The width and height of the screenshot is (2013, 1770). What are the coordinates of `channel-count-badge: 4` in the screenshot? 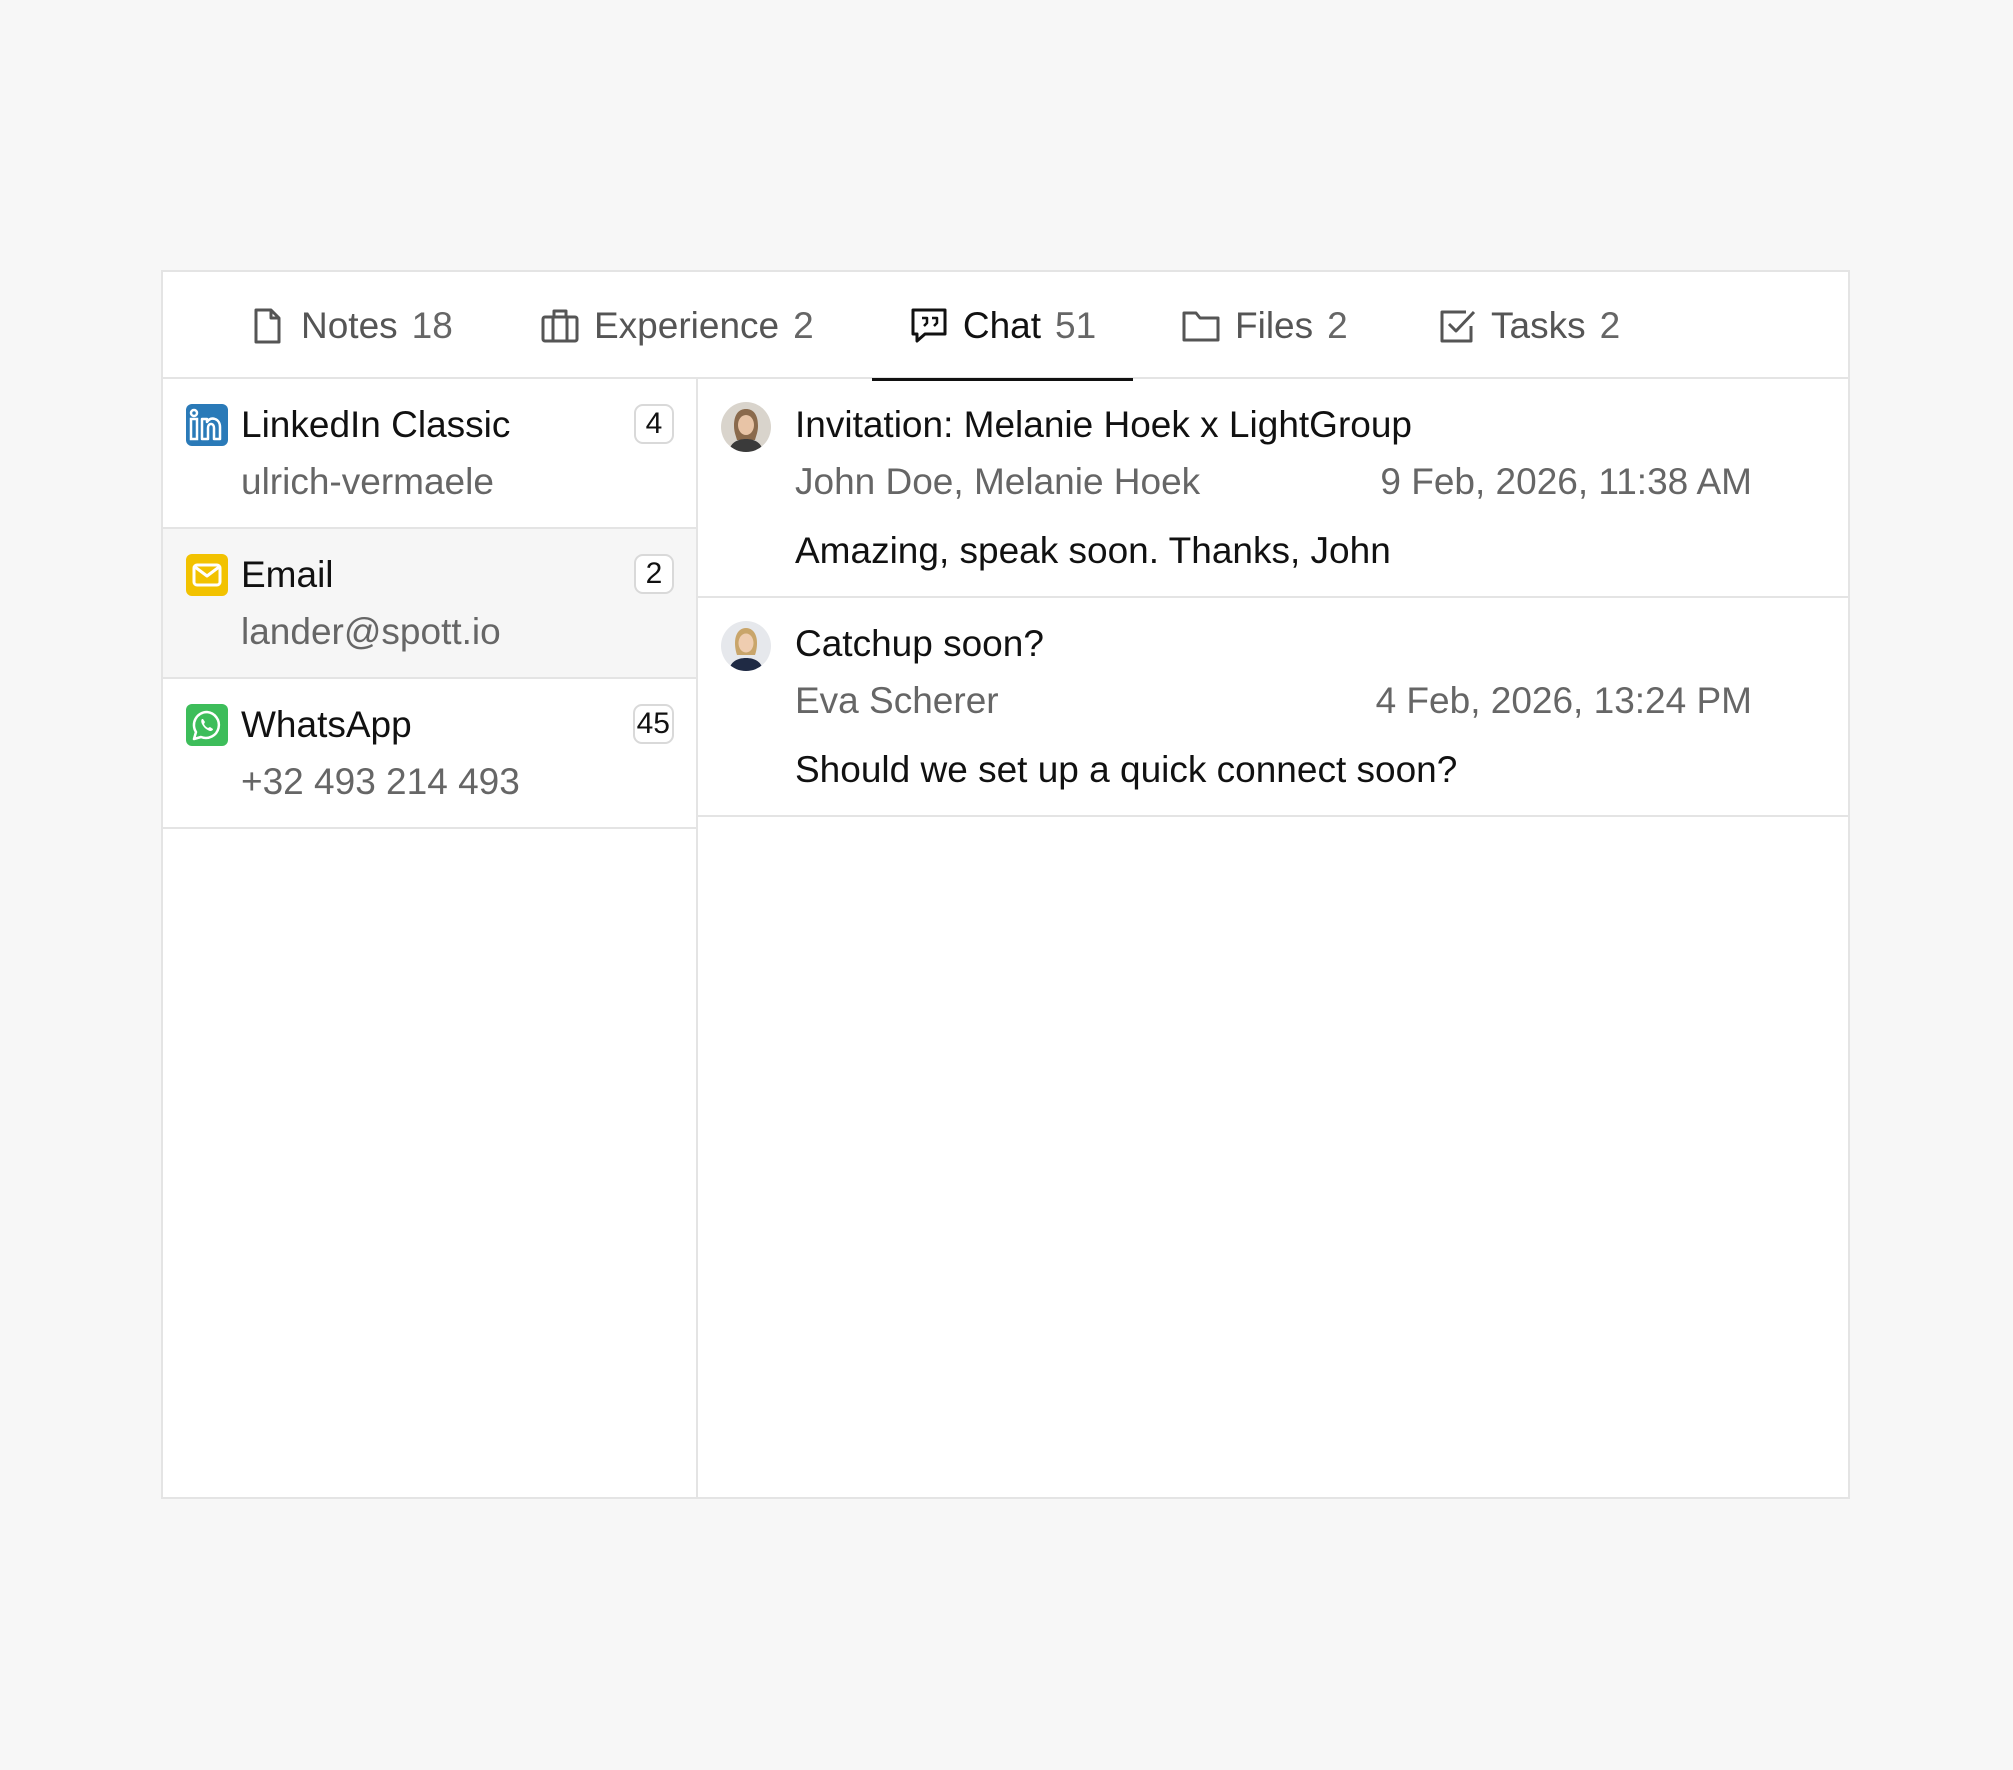 It's located at (654, 424).